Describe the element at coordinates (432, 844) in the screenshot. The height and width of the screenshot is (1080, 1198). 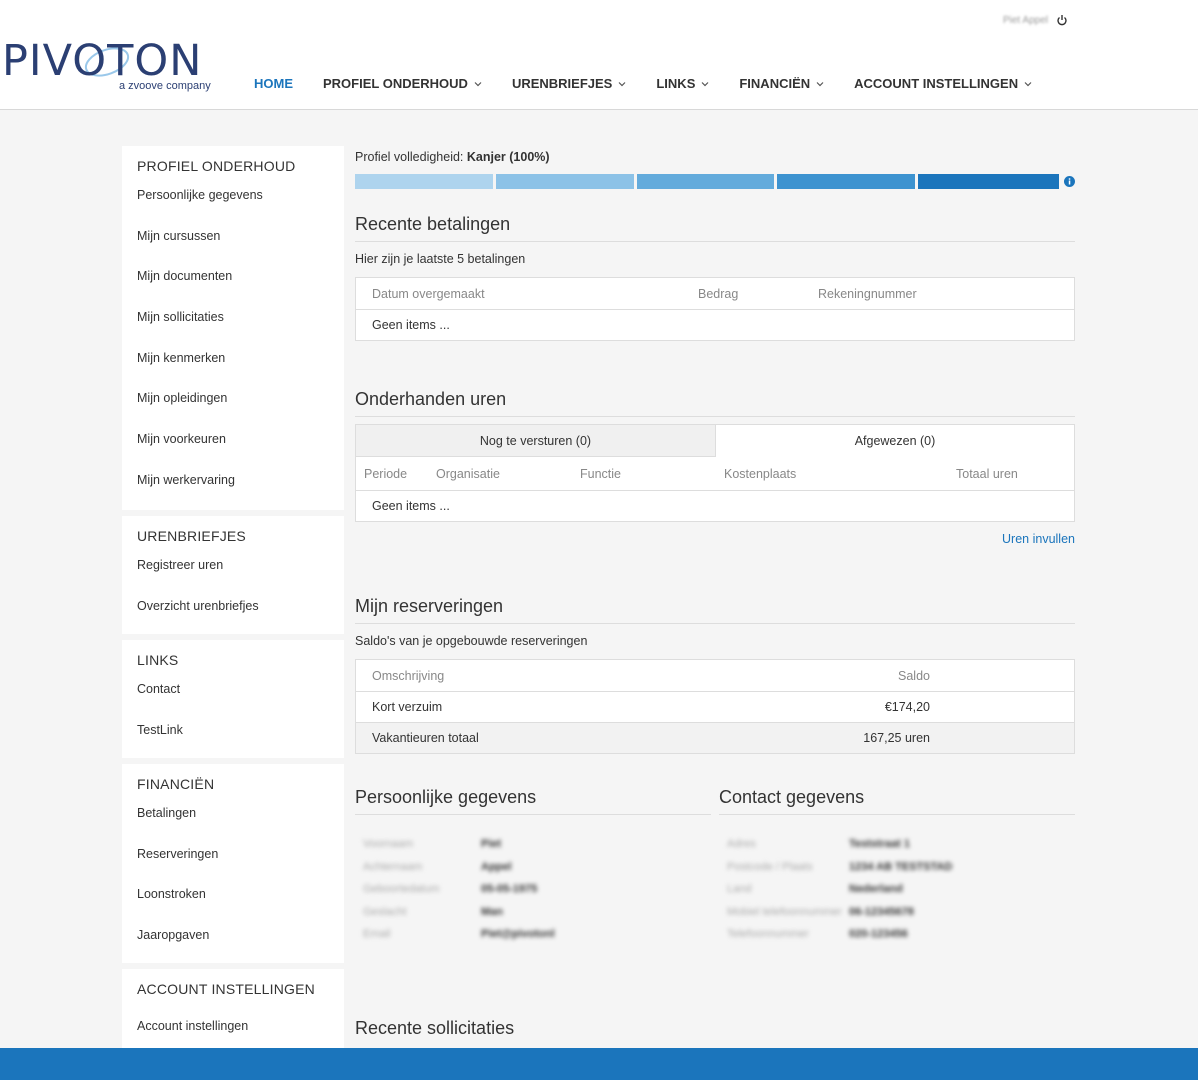
I see `list-item: Voornaam Piet` at that location.